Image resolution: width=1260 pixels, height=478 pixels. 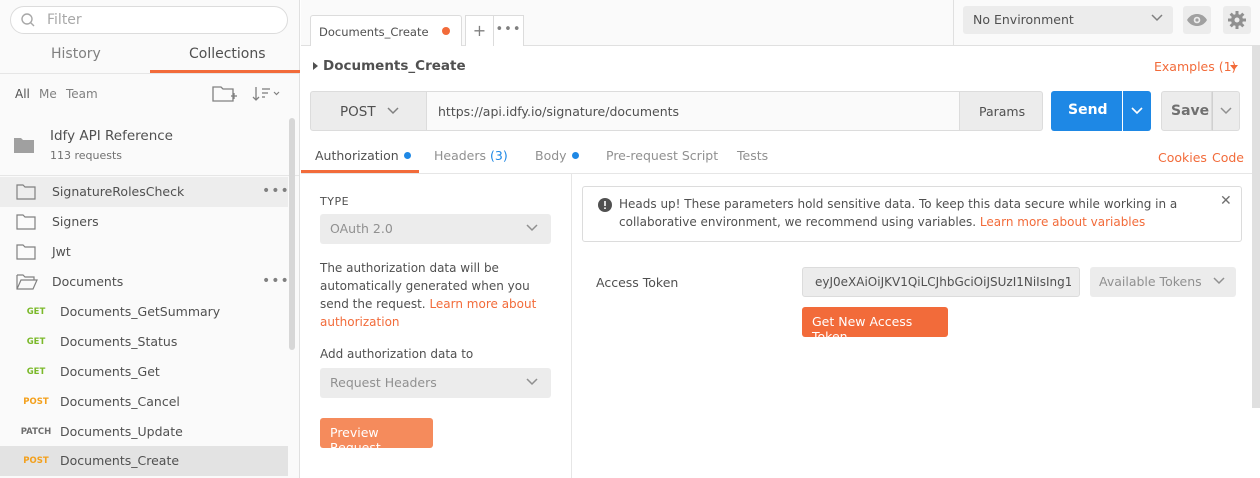 What do you see at coordinates (1150, 281) in the screenshot?
I see `available-tokens-label: Available Tokens` at bounding box center [1150, 281].